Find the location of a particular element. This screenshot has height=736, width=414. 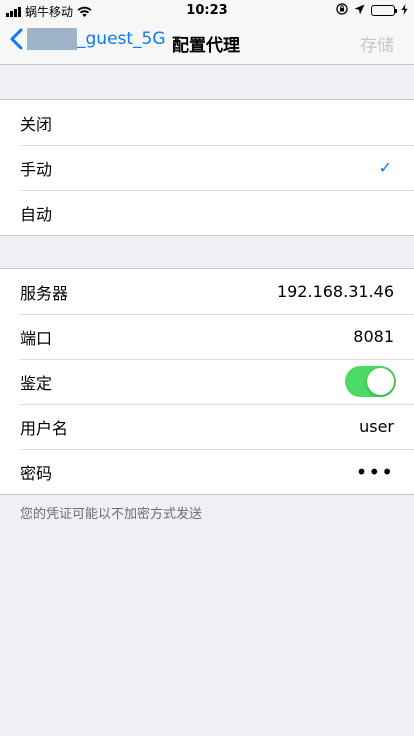

server-row: 服务器 192.168.31.46 is located at coordinates (207, 291).